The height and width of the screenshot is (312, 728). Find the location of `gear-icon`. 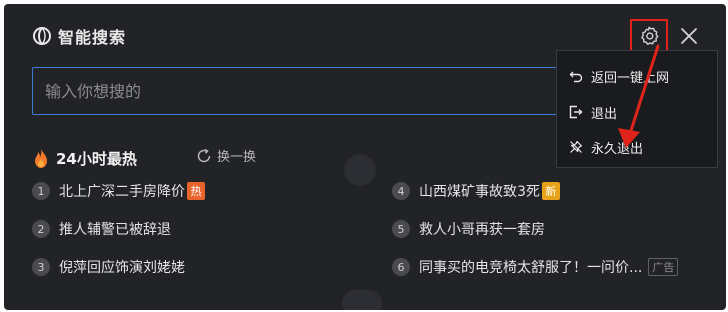

gear-icon is located at coordinates (650, 36).